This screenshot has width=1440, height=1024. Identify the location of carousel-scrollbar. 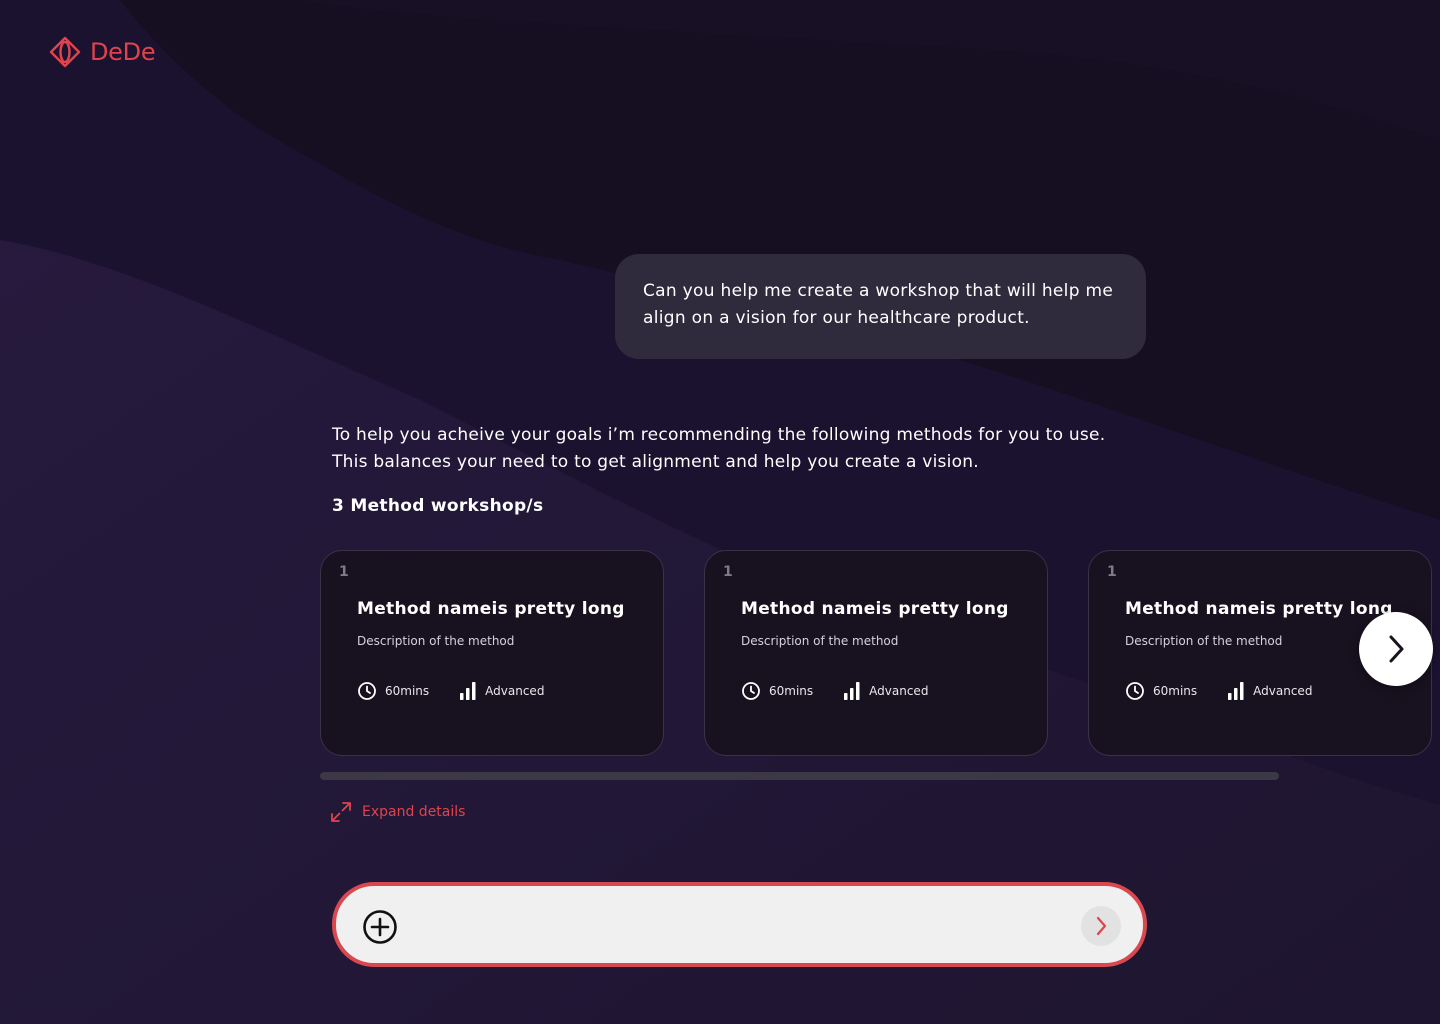
(799, 776).